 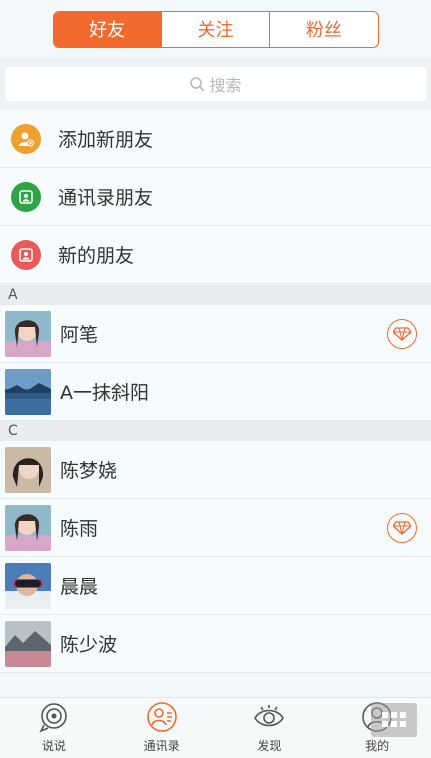 I want to click on contact-name: 阿笔, so click(x=79, y=335).